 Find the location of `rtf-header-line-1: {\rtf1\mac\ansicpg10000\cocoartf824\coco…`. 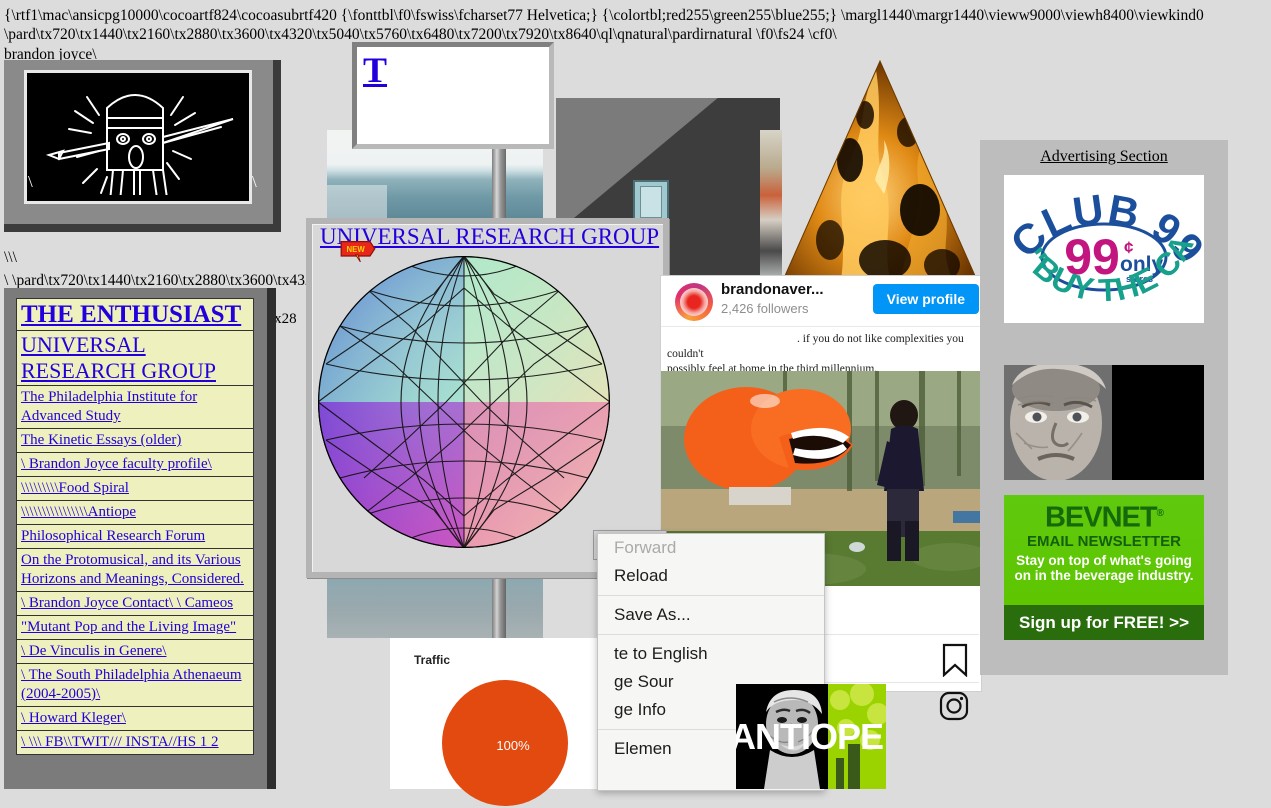

rtf-header-line-1: {\rtf1\mac\ansicpg10000\cocoartf824\coco… is located at coordinates (604, 15).